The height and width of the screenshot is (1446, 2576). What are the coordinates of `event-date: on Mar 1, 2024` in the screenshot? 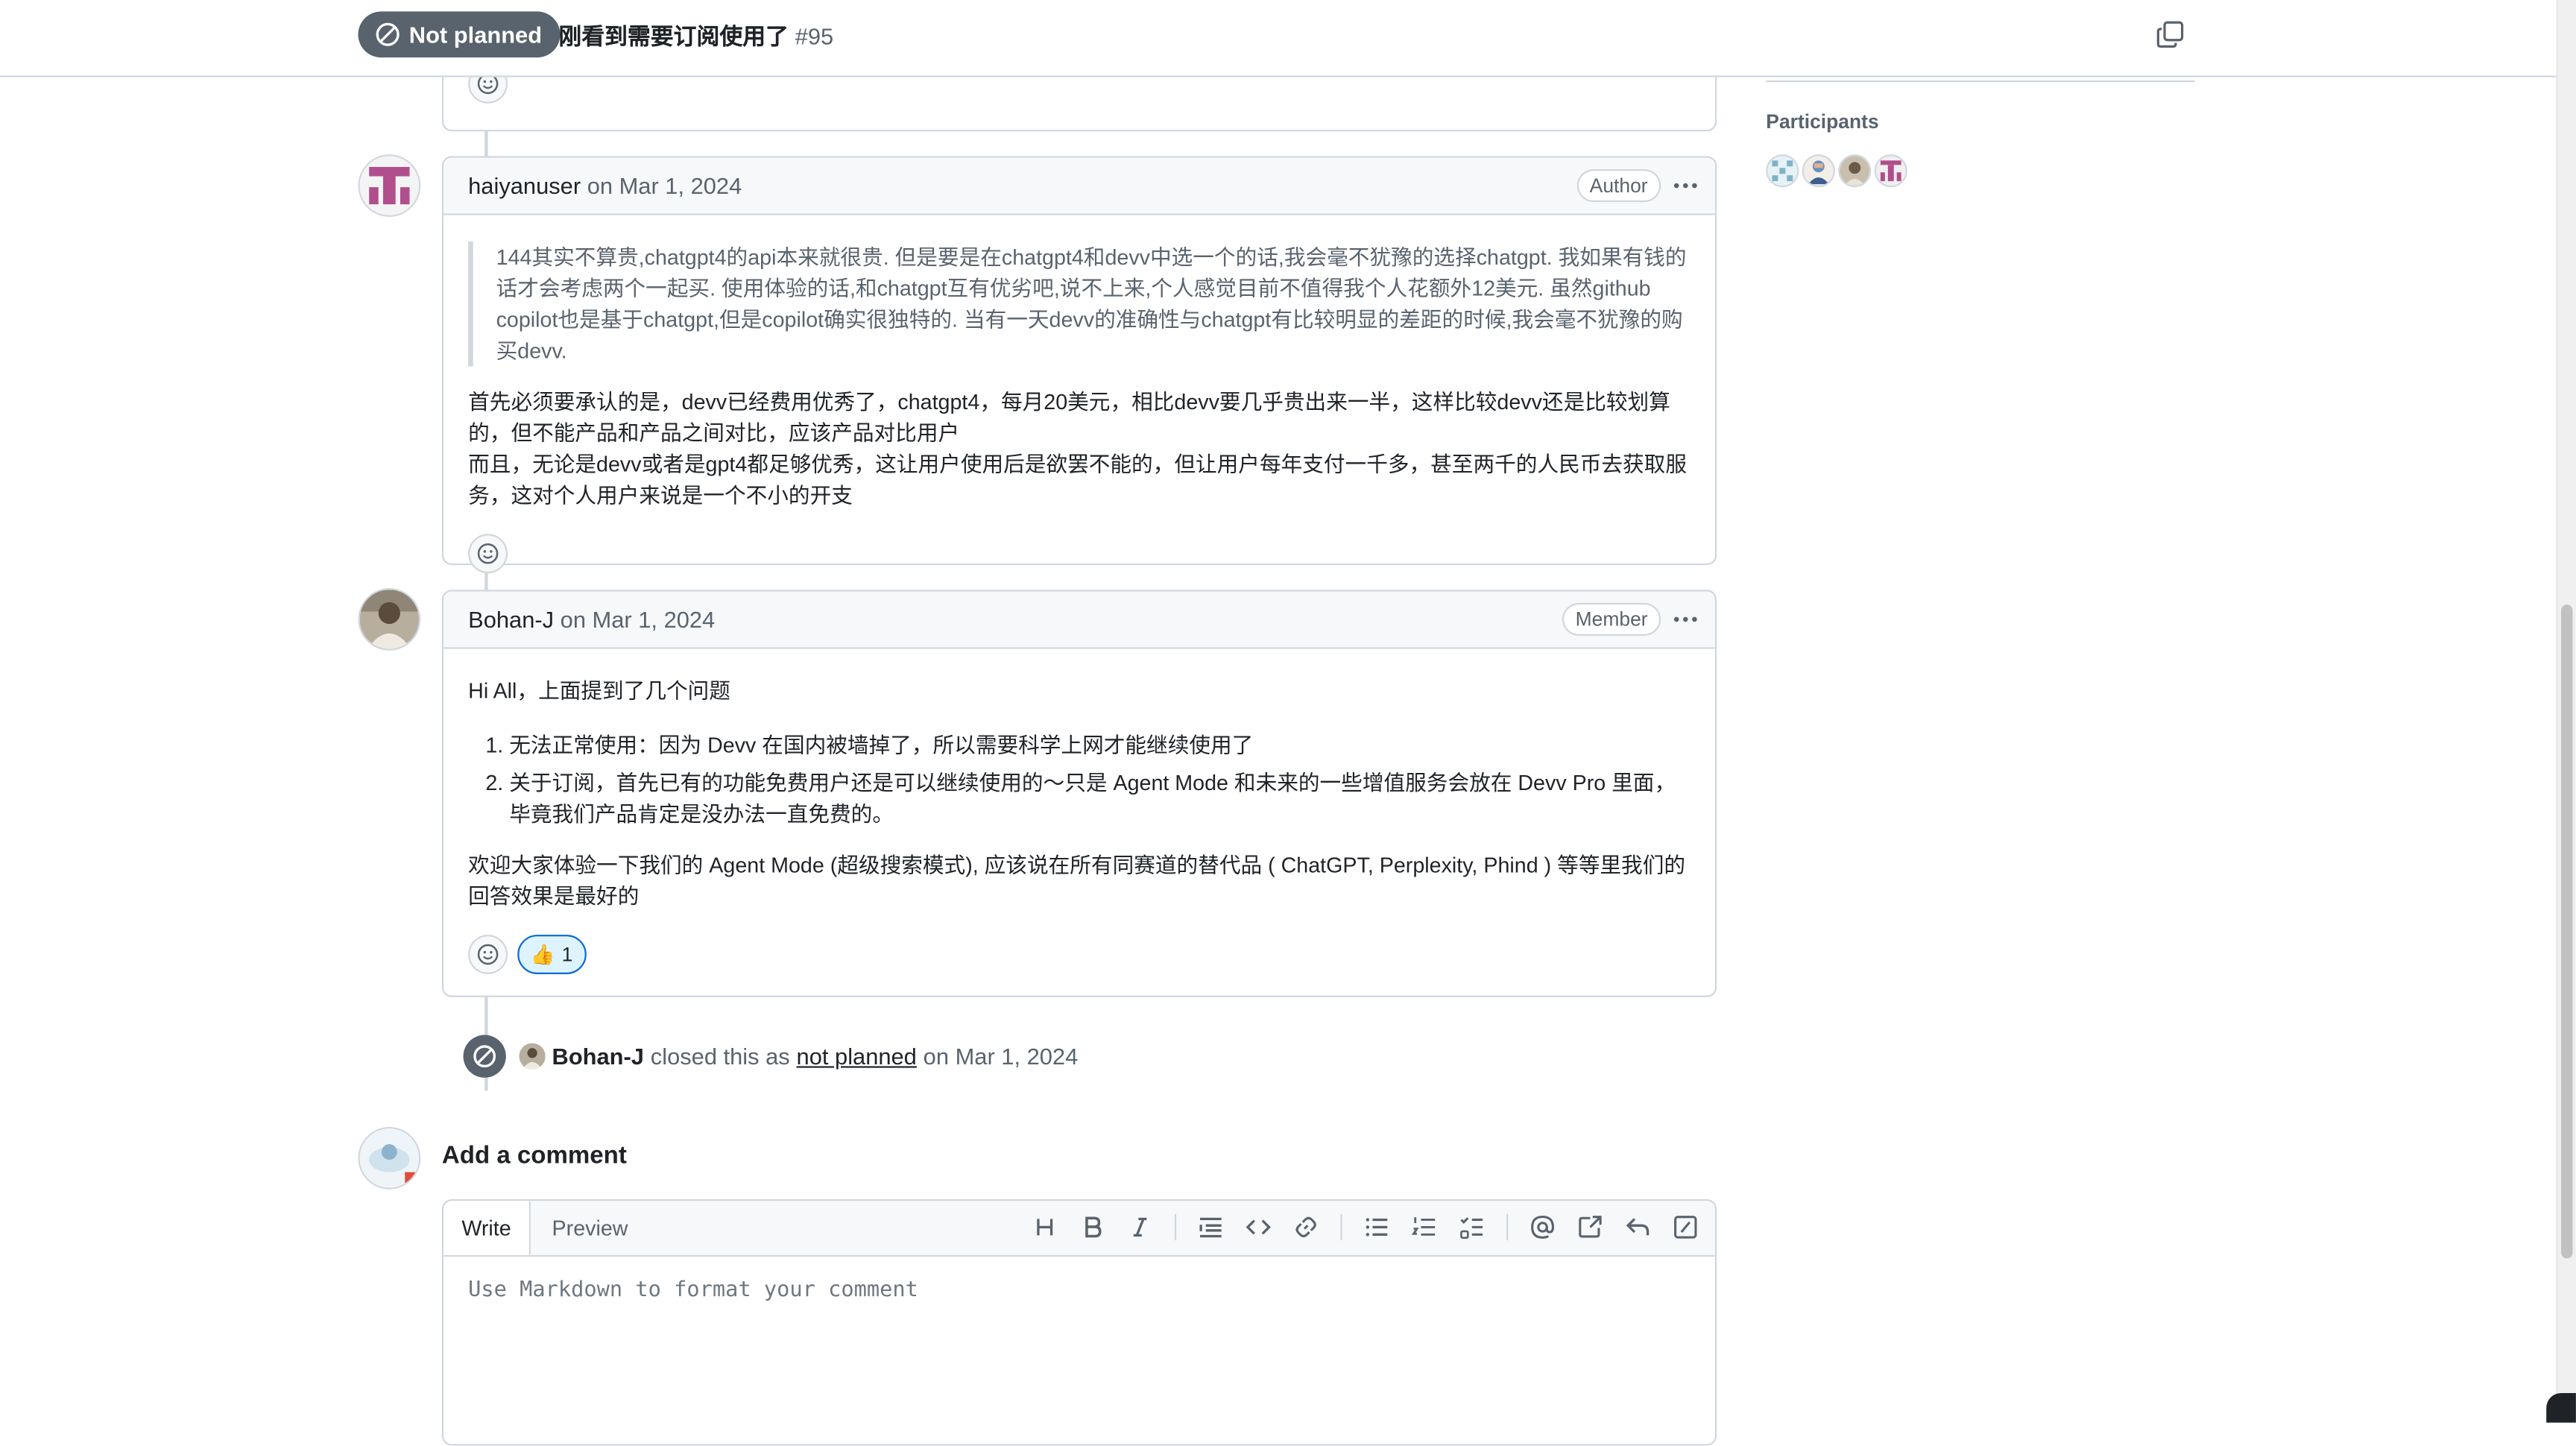 It's located at (1002, 1057).